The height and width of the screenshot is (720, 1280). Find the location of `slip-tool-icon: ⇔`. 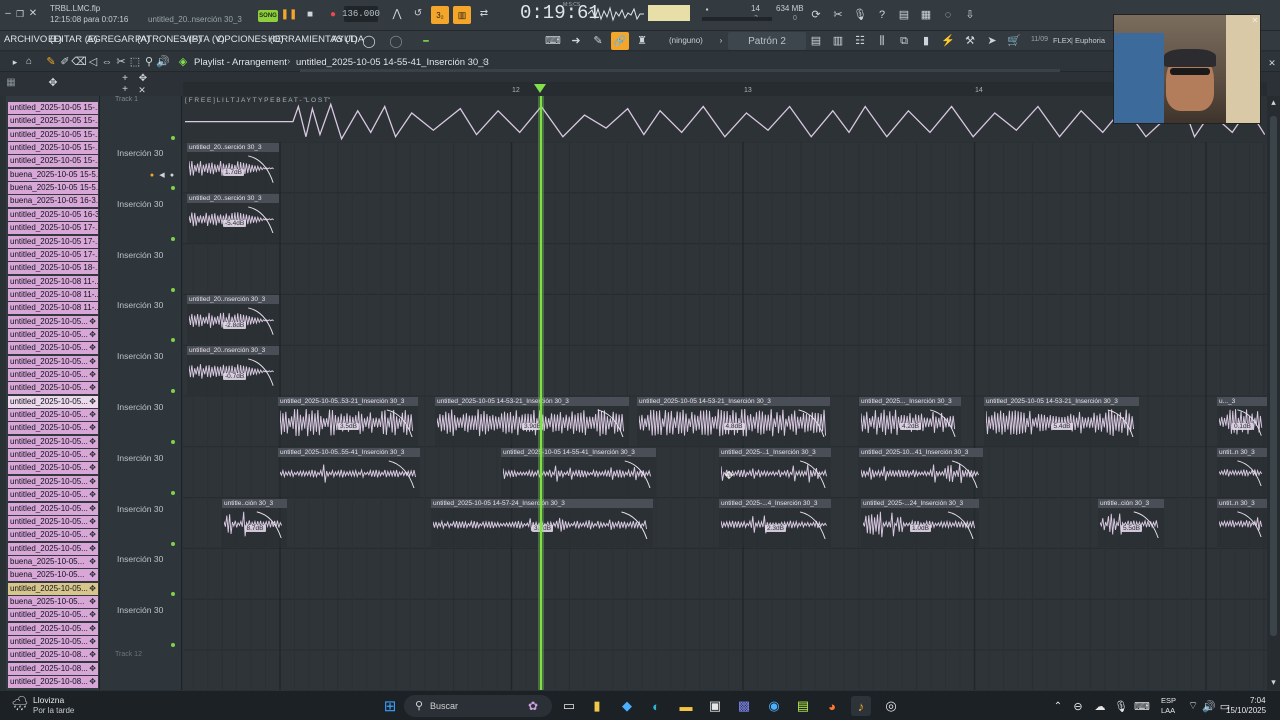

slip-tool-icon: ⇔ is located at coordinates (107, 62).